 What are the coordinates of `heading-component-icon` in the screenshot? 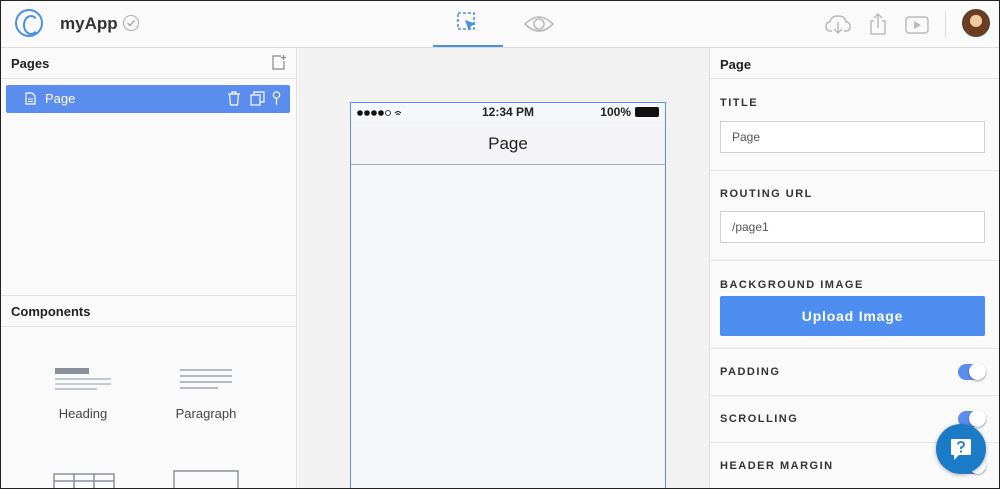 It's located at (83, 379).